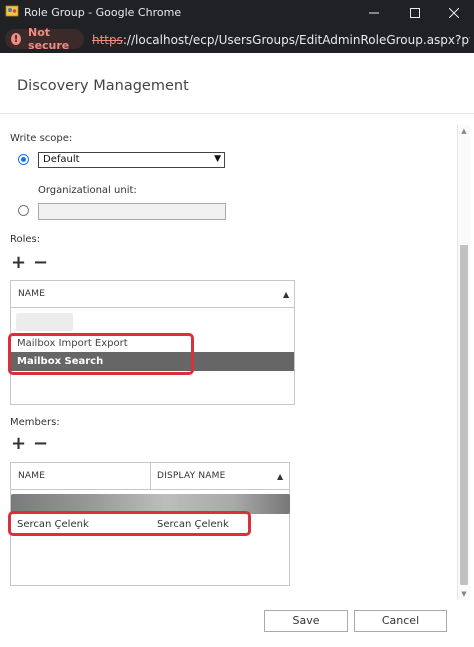  I want to click on redacted-role-row, so click(44, 322).